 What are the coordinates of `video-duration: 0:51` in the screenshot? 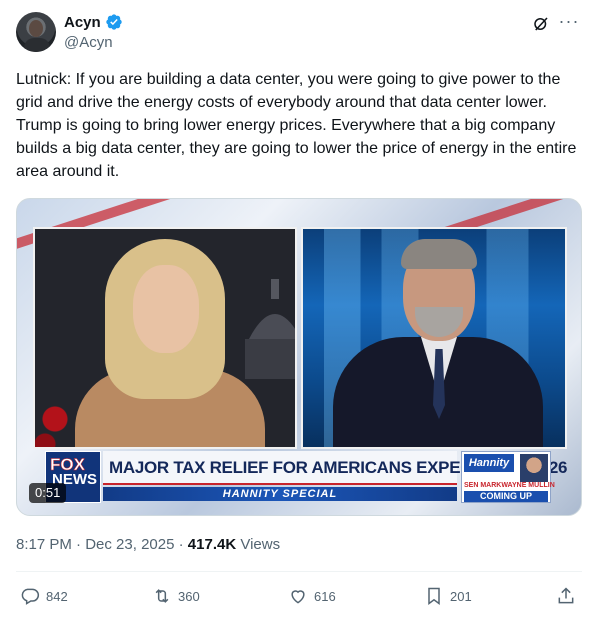 It's located at (48, 493).